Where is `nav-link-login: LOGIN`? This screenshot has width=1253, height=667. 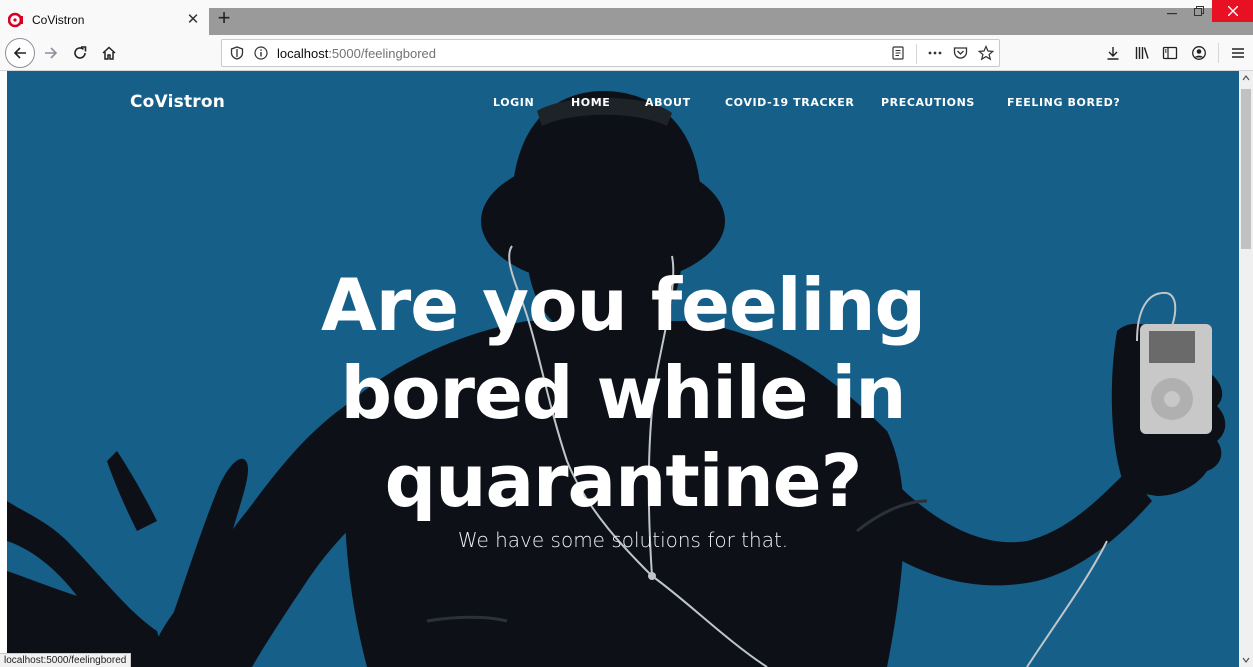
nav-link-login: LOGIN is located at coordinates (513, 102).